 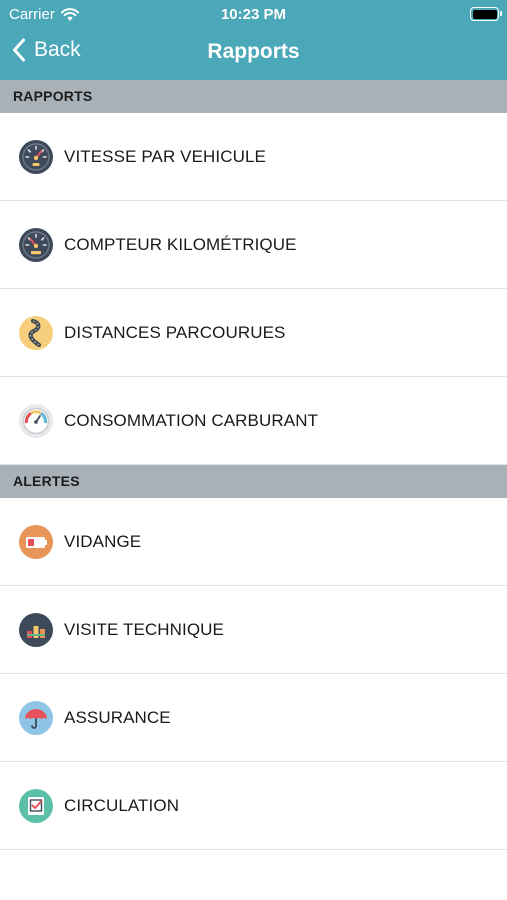 I want to click on list-item-consommation: CONSOMMATION CARBURANT, so click(x=253, y=421).